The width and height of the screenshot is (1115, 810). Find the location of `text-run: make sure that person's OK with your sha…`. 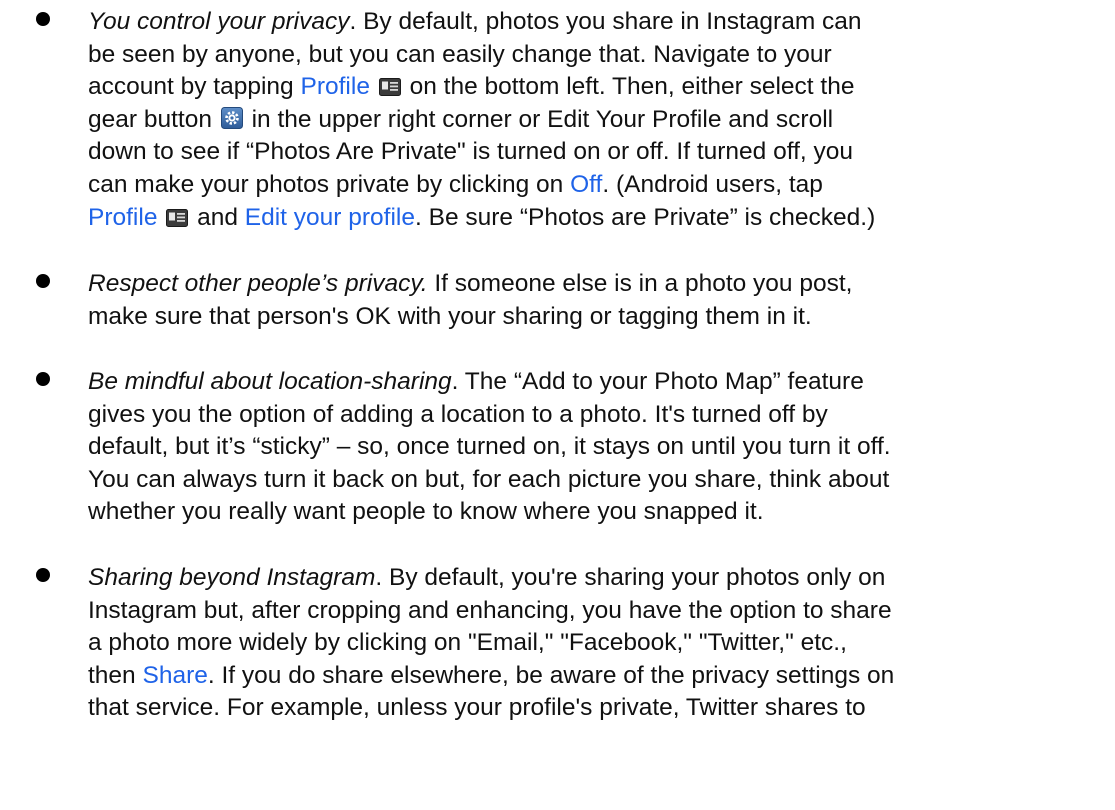

text-run: make sure that person's OK with your sha… is located at coordinates (450, 316).